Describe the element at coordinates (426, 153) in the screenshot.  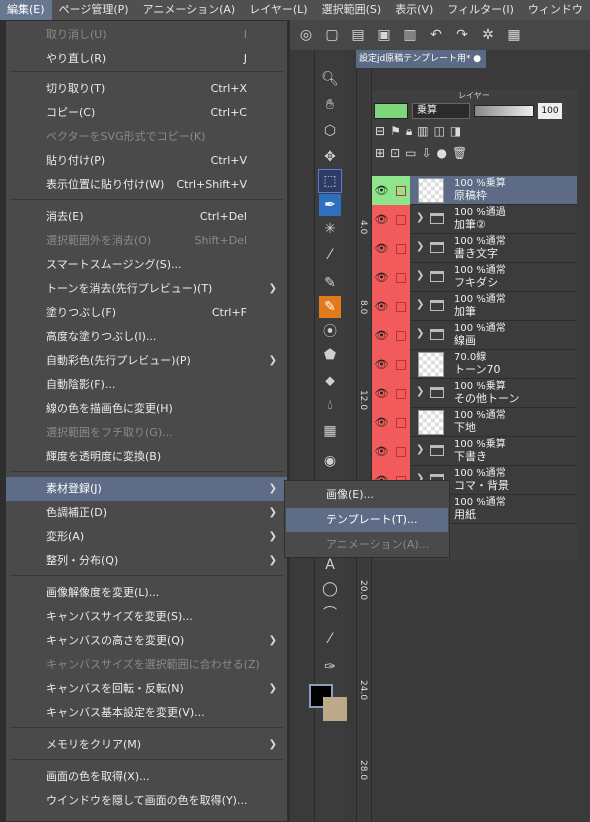
I see `transfer-icon: ⇩` at that location.